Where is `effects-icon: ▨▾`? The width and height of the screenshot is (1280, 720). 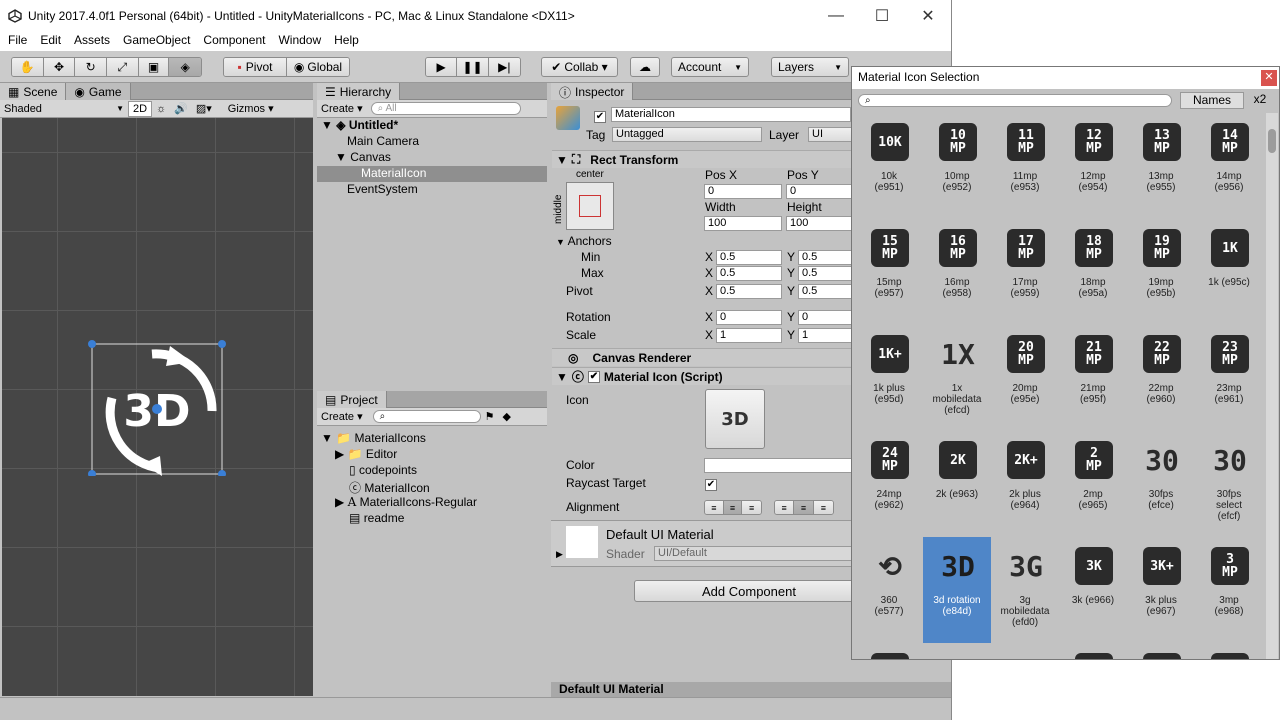
effects-icon: ▨▾ is located at coordinates (204, 109).